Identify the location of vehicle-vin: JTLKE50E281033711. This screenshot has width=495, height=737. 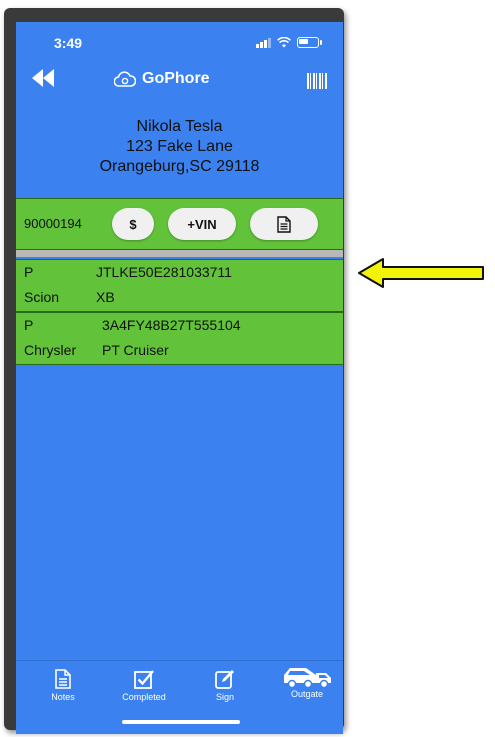
(164, 272).